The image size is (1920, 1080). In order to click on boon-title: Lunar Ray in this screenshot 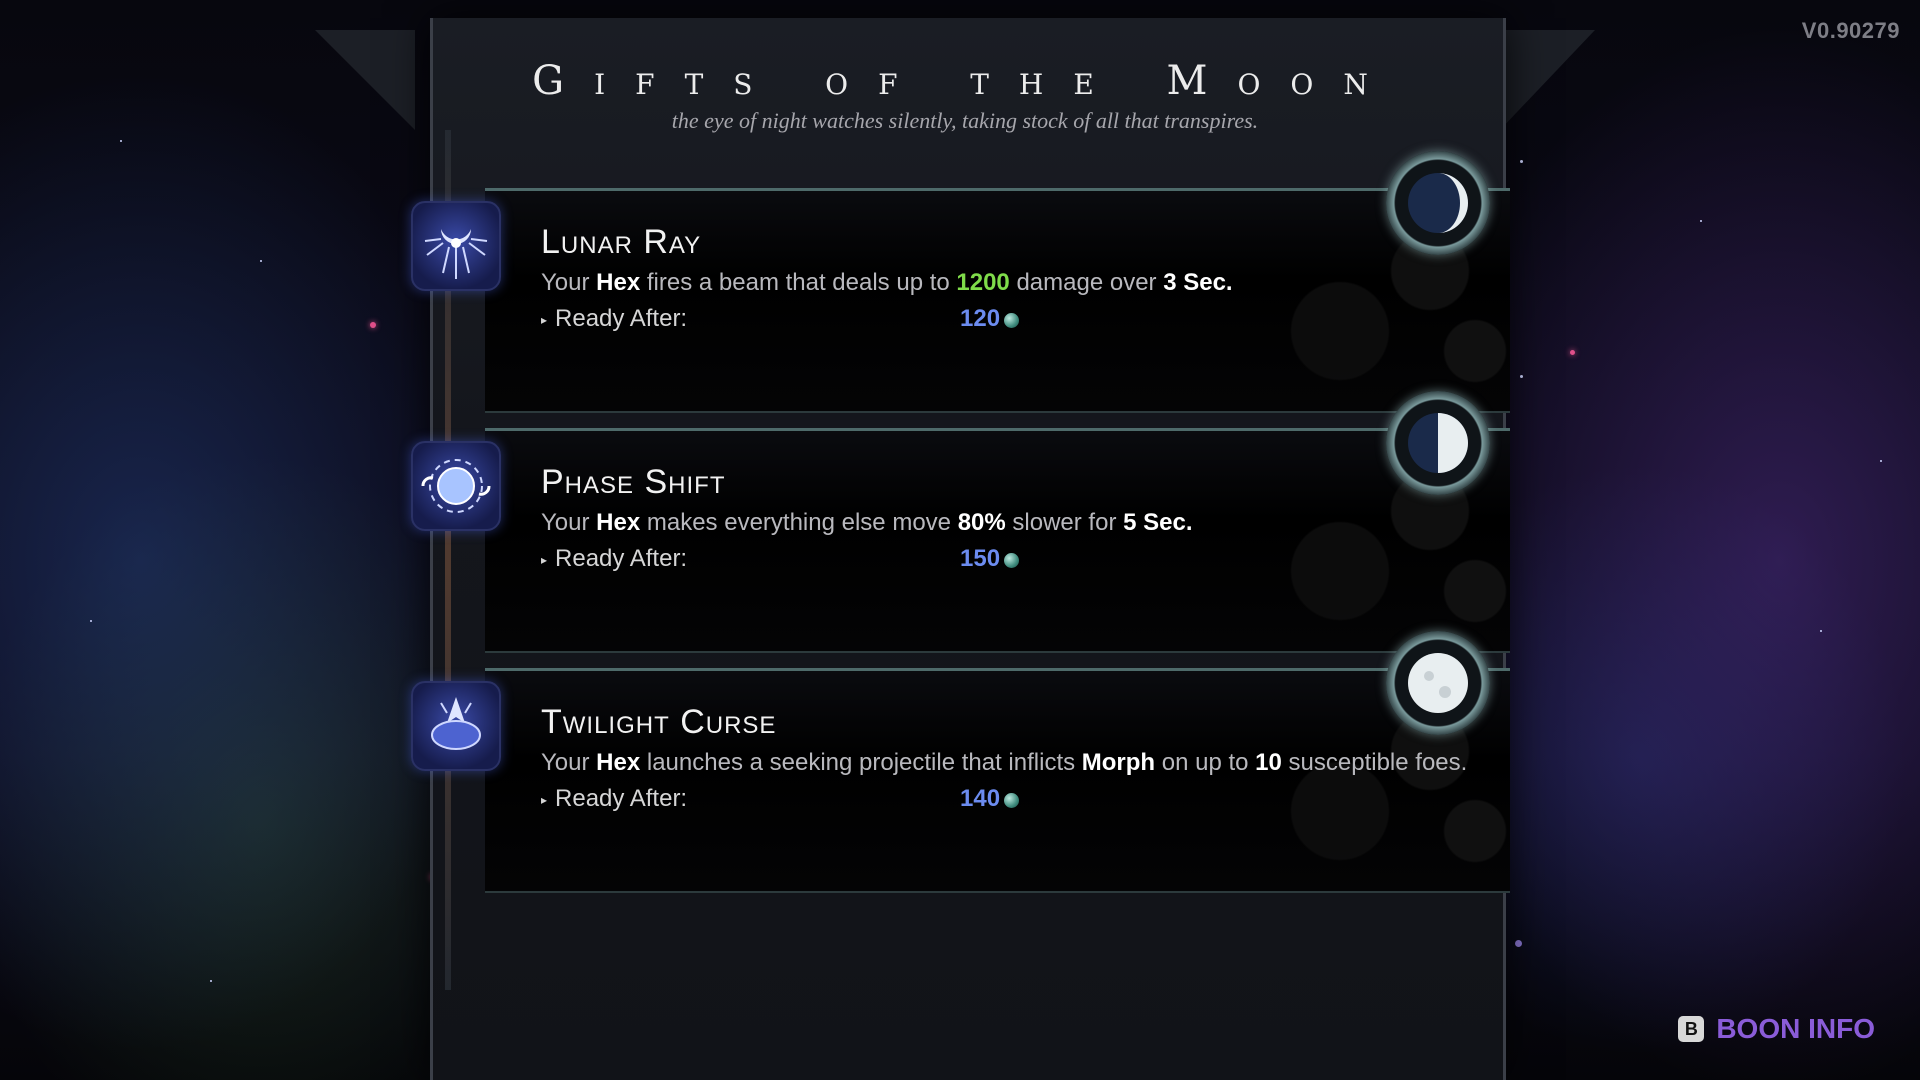, I will do `click(621, 242)`.